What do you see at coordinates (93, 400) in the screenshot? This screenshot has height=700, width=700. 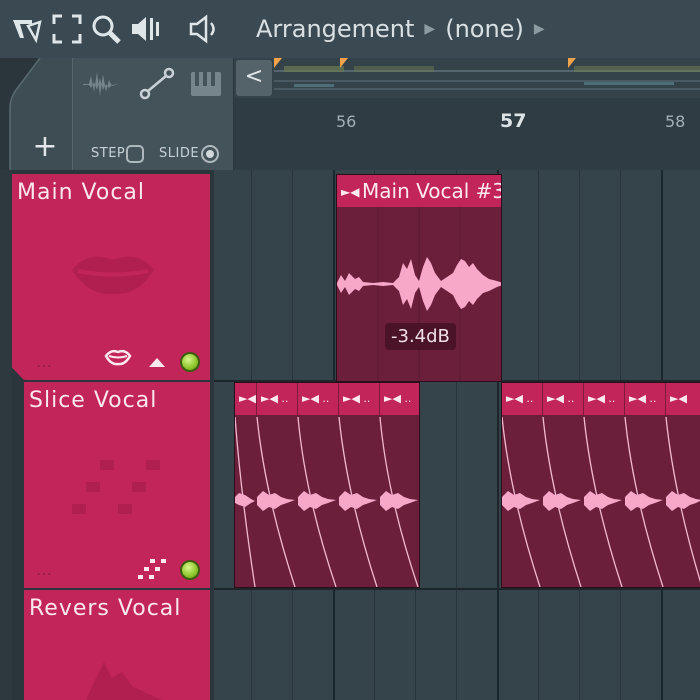 I see `track-name: Slice Vocal` at bounding box center [93, 400].